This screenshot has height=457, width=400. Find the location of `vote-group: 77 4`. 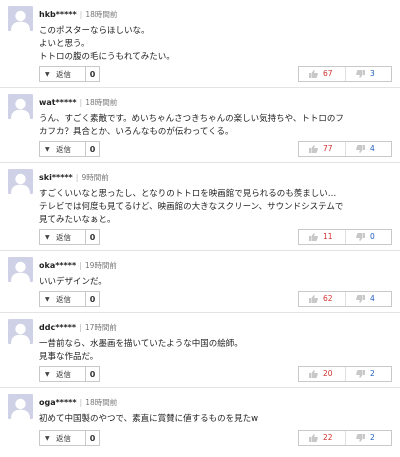

vote-group: 77 4 is located at coordinates (345, 149).